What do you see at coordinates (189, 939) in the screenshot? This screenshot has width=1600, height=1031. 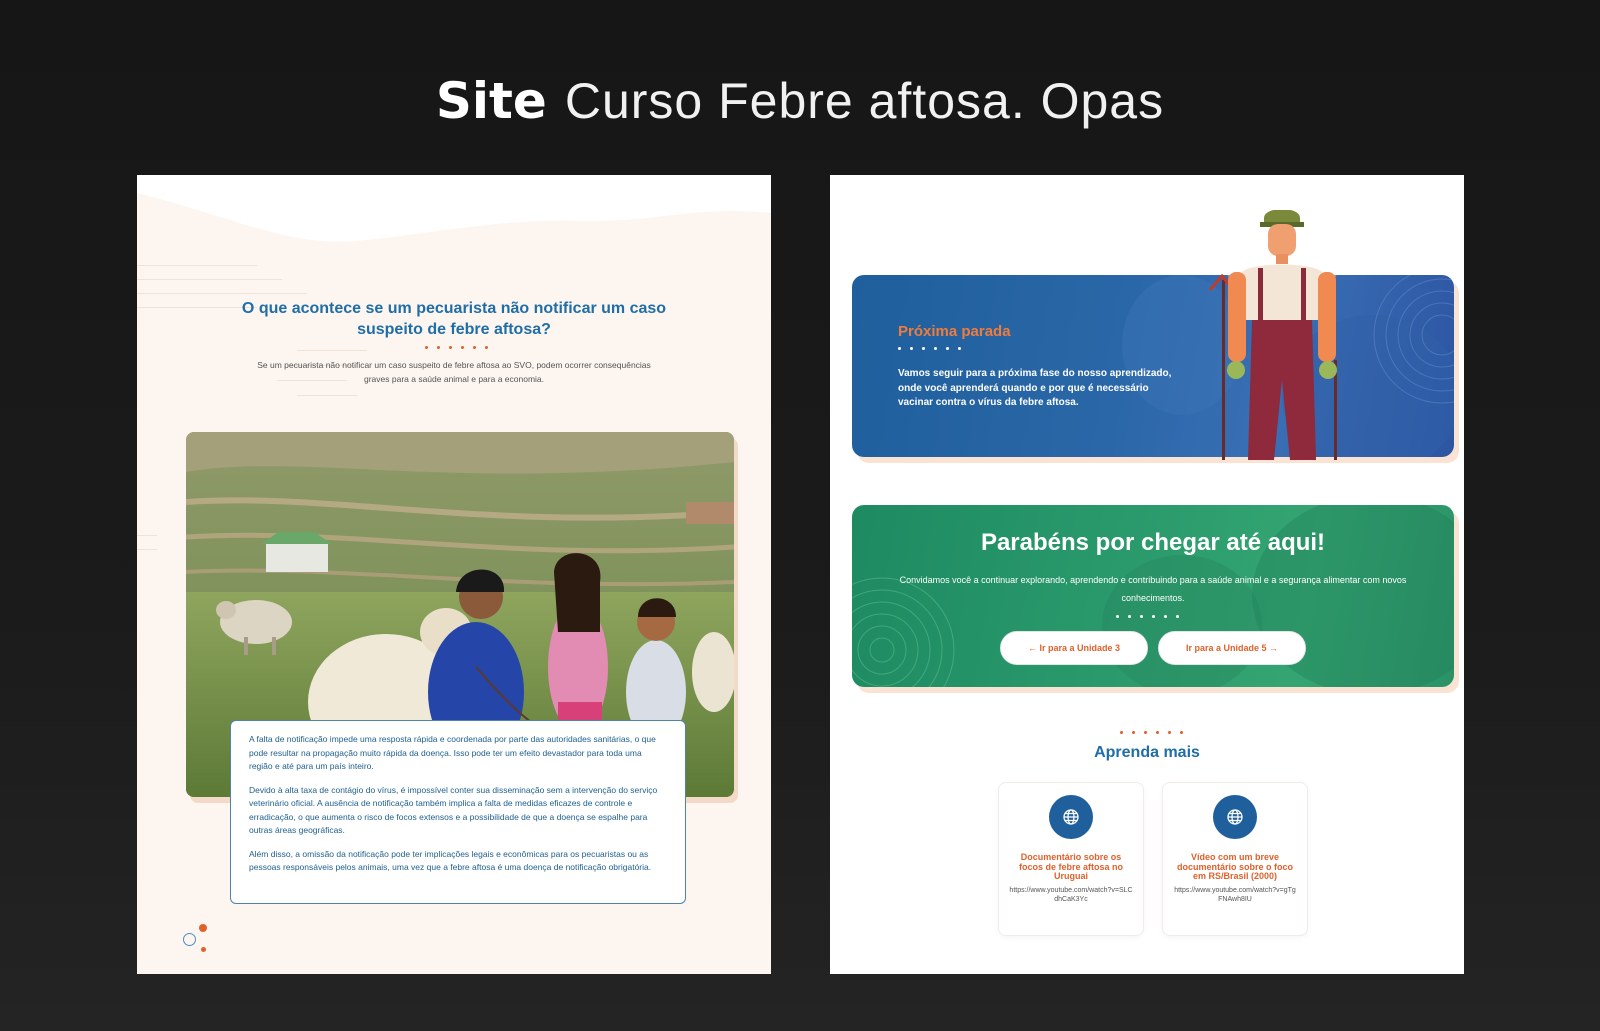 I see `ring-decoration` at bounding box center [189, 939].